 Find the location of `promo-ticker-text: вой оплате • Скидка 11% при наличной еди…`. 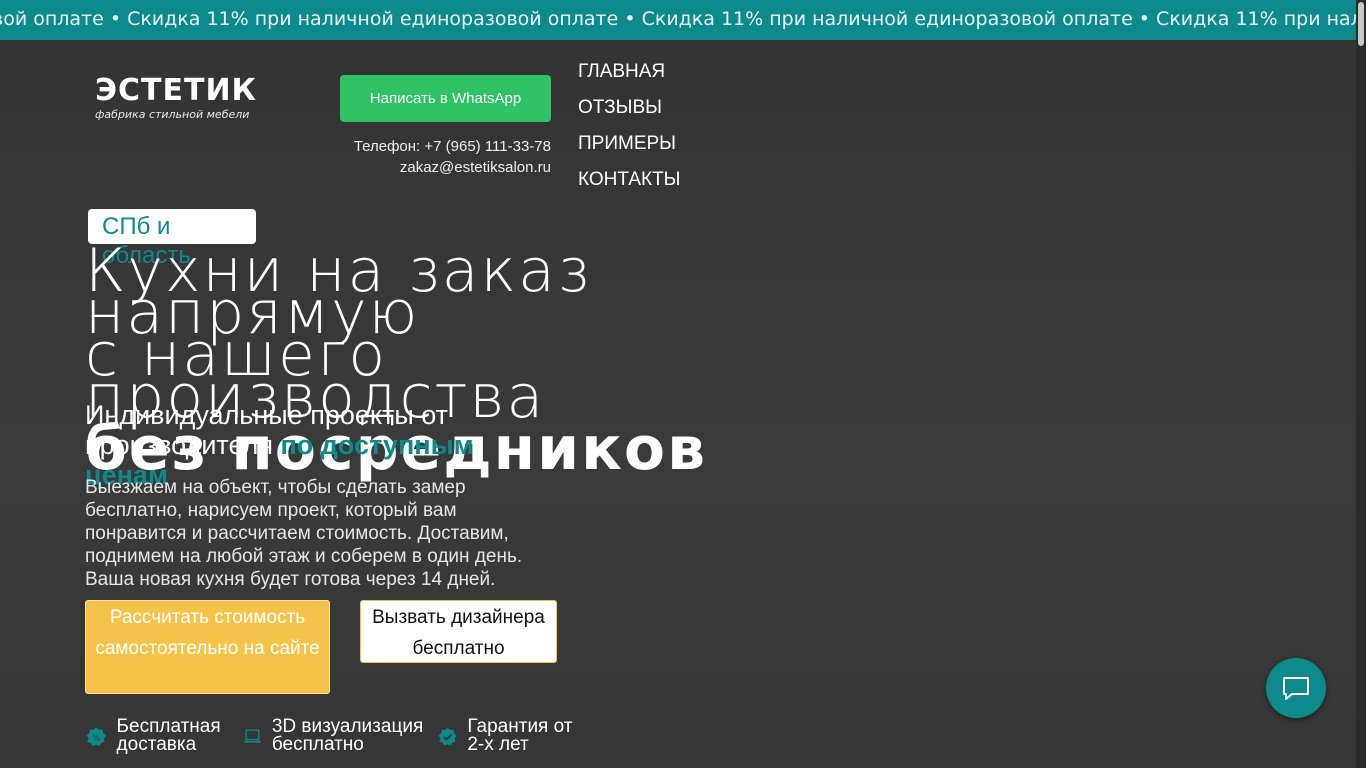

promo-ticker-text: вой оплате • Скидка 11% при наличной еди… is located at coordinates (678, 19).